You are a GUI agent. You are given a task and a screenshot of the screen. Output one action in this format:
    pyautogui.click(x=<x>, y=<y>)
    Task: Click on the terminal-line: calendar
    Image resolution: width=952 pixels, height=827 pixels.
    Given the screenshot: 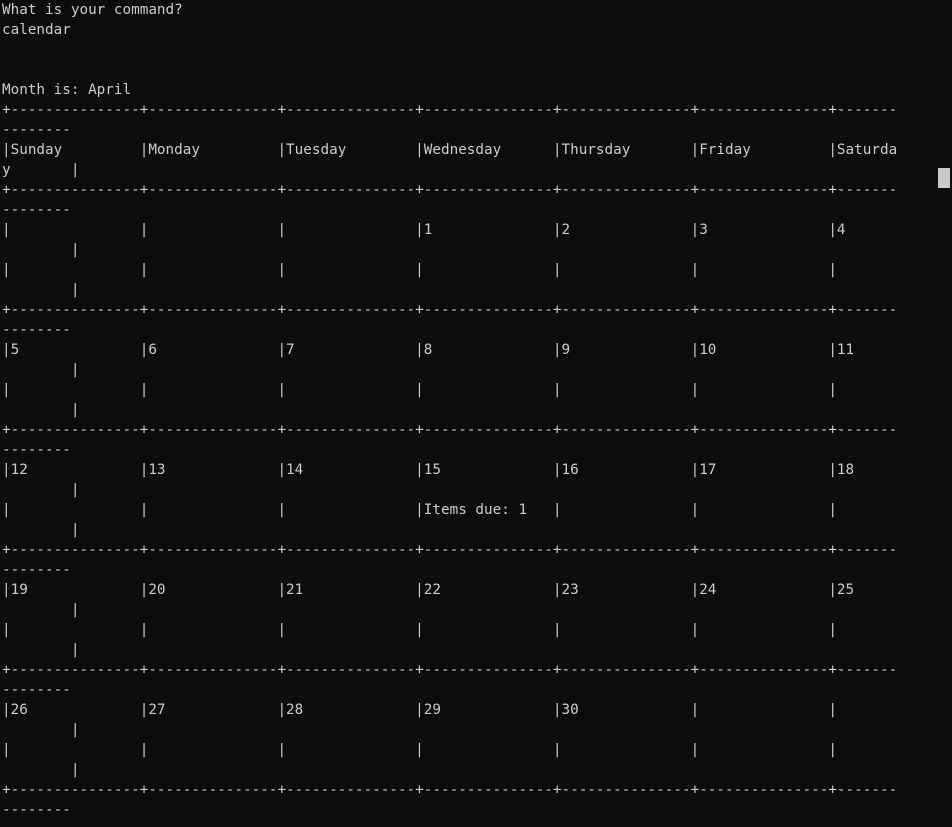 What is the action you would take?
    pyautogui.click(x=36, y=30)
    